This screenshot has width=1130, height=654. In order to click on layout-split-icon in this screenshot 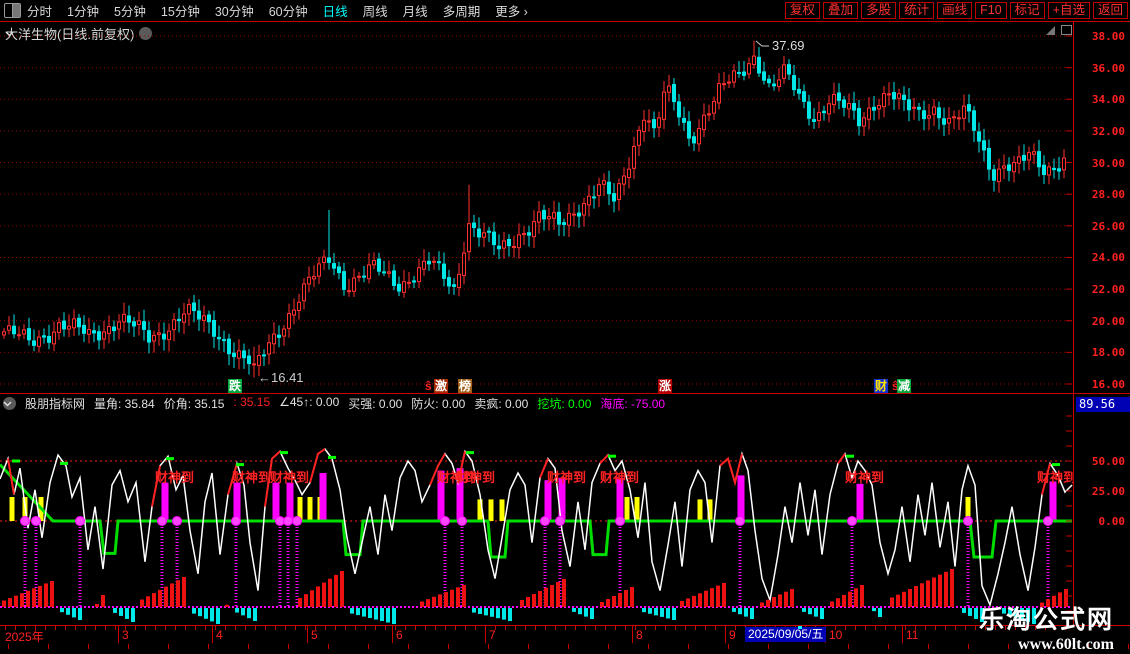, I will do `click(12, 10)`.